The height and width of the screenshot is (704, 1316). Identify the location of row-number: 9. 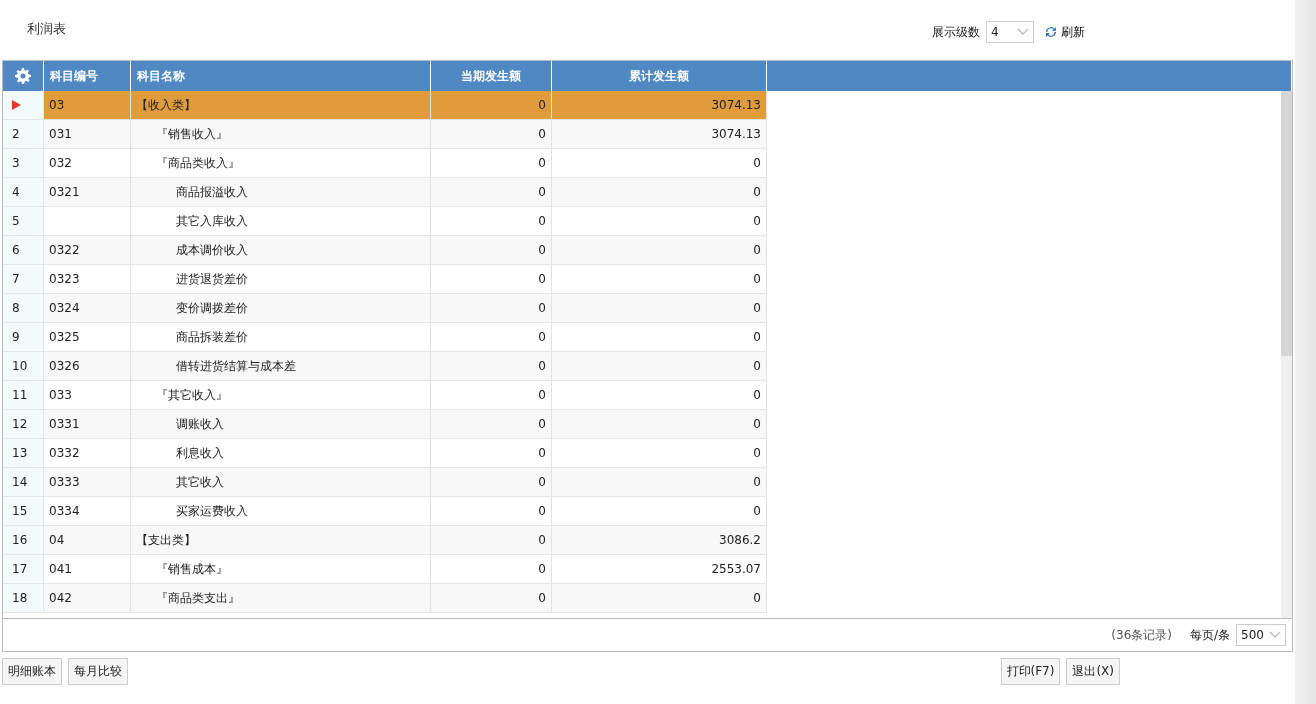
(16, 337).